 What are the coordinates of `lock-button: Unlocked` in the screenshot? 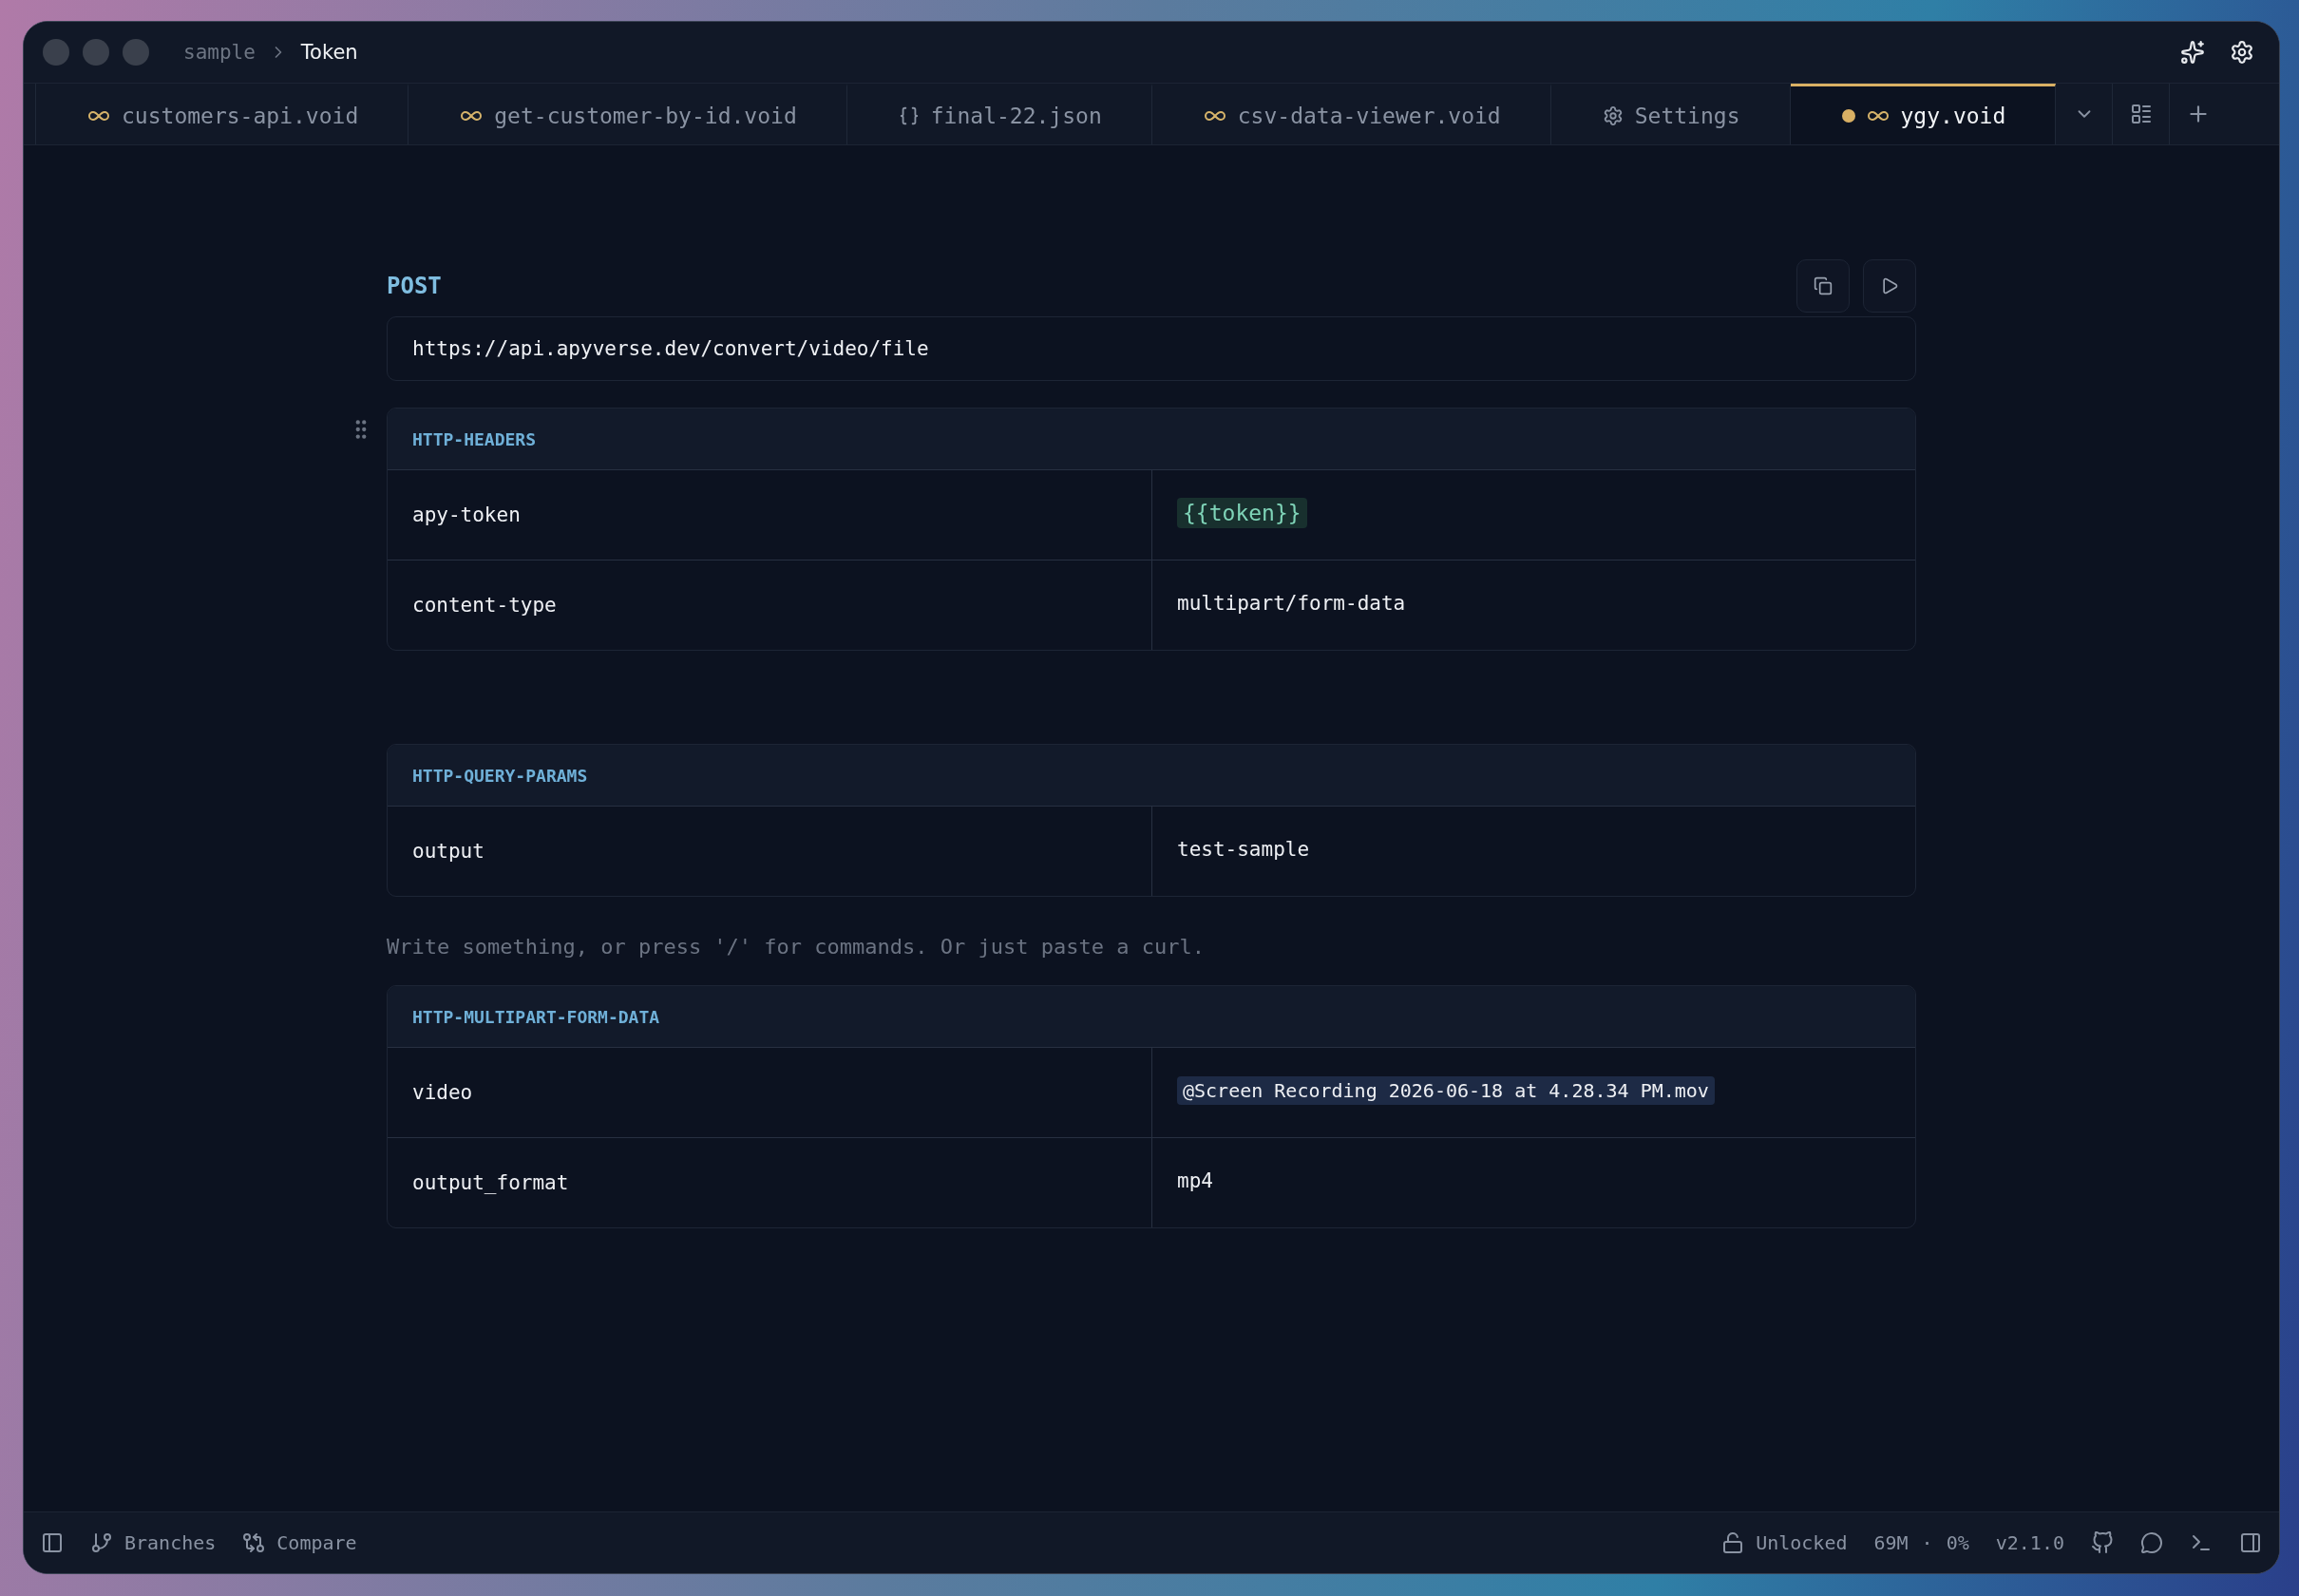 It's located at (1784, 1542).